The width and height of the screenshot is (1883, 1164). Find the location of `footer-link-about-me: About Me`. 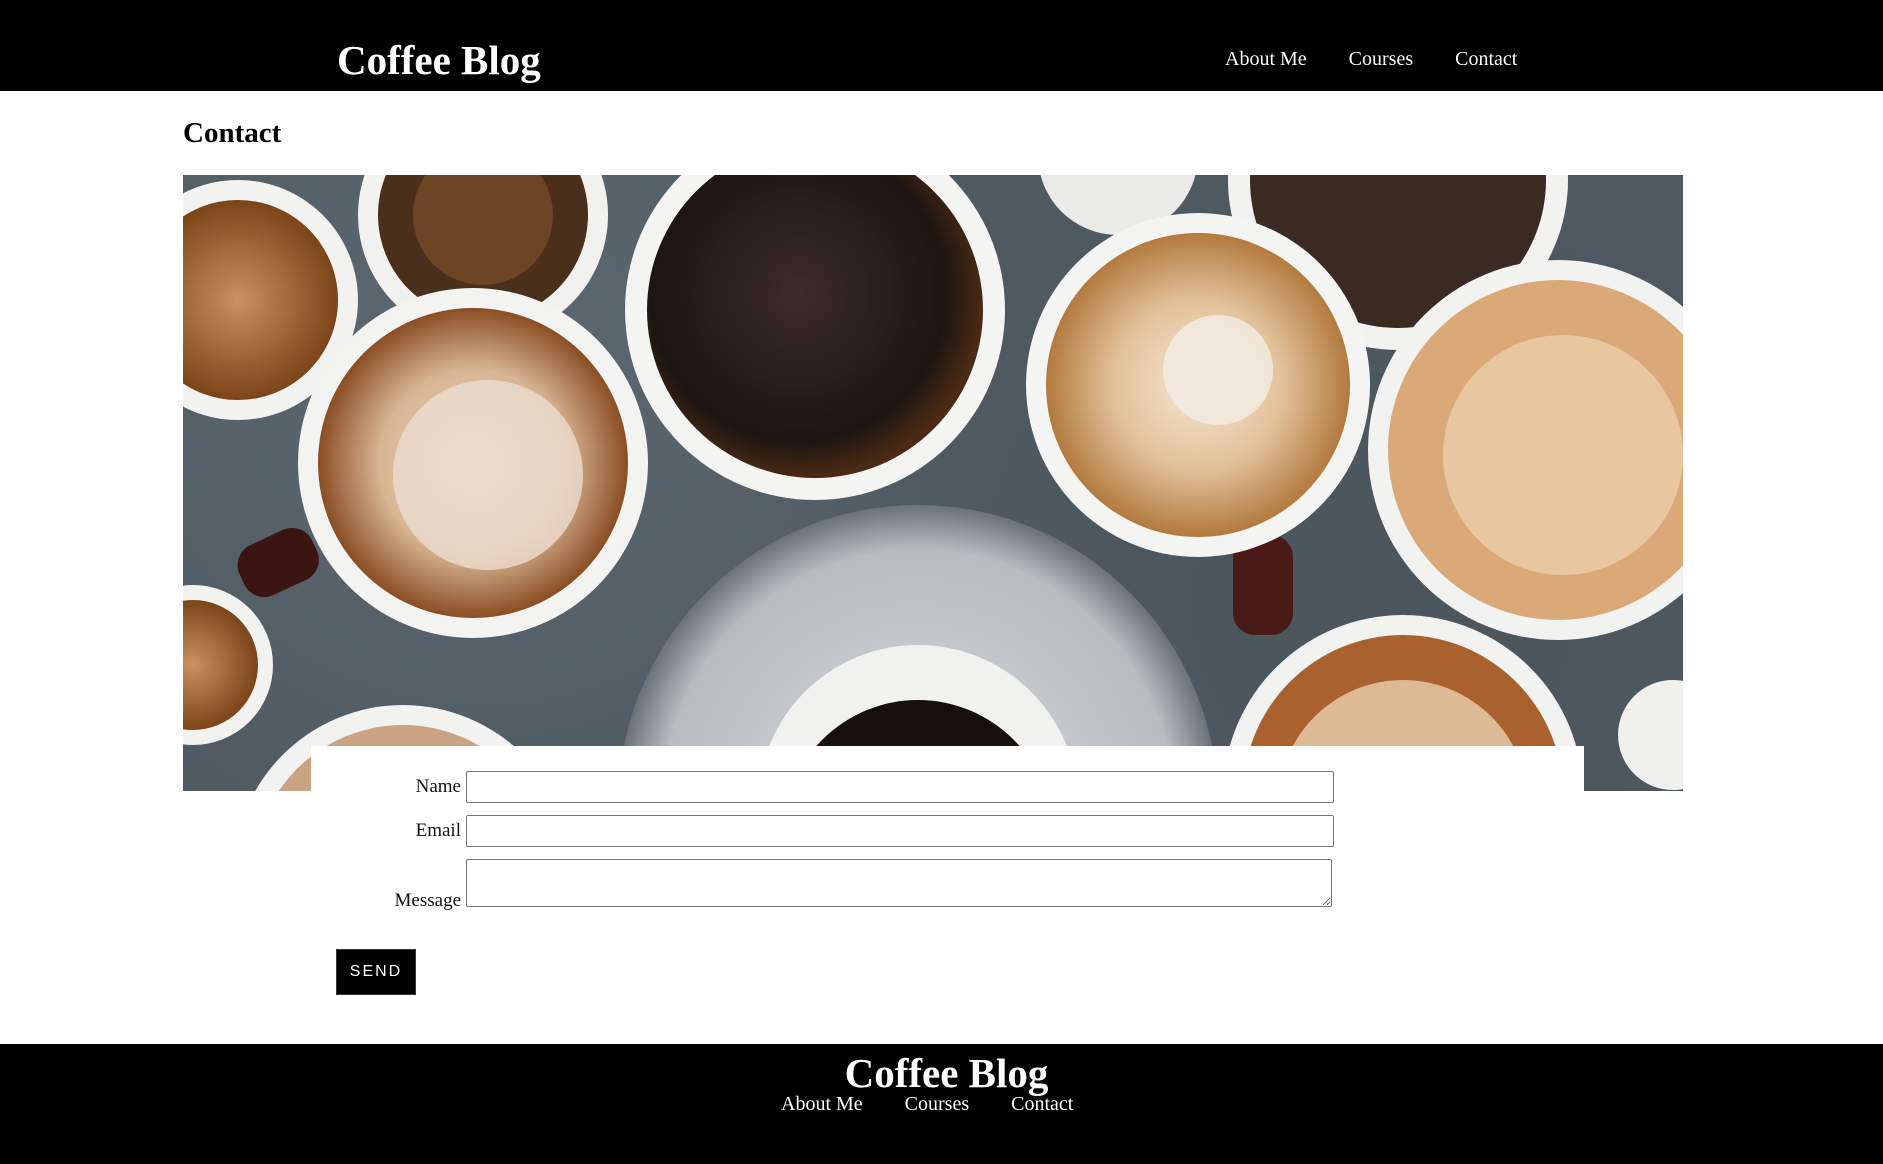

footer-link-about-me: About Me is located at coordinates (822, 1104).